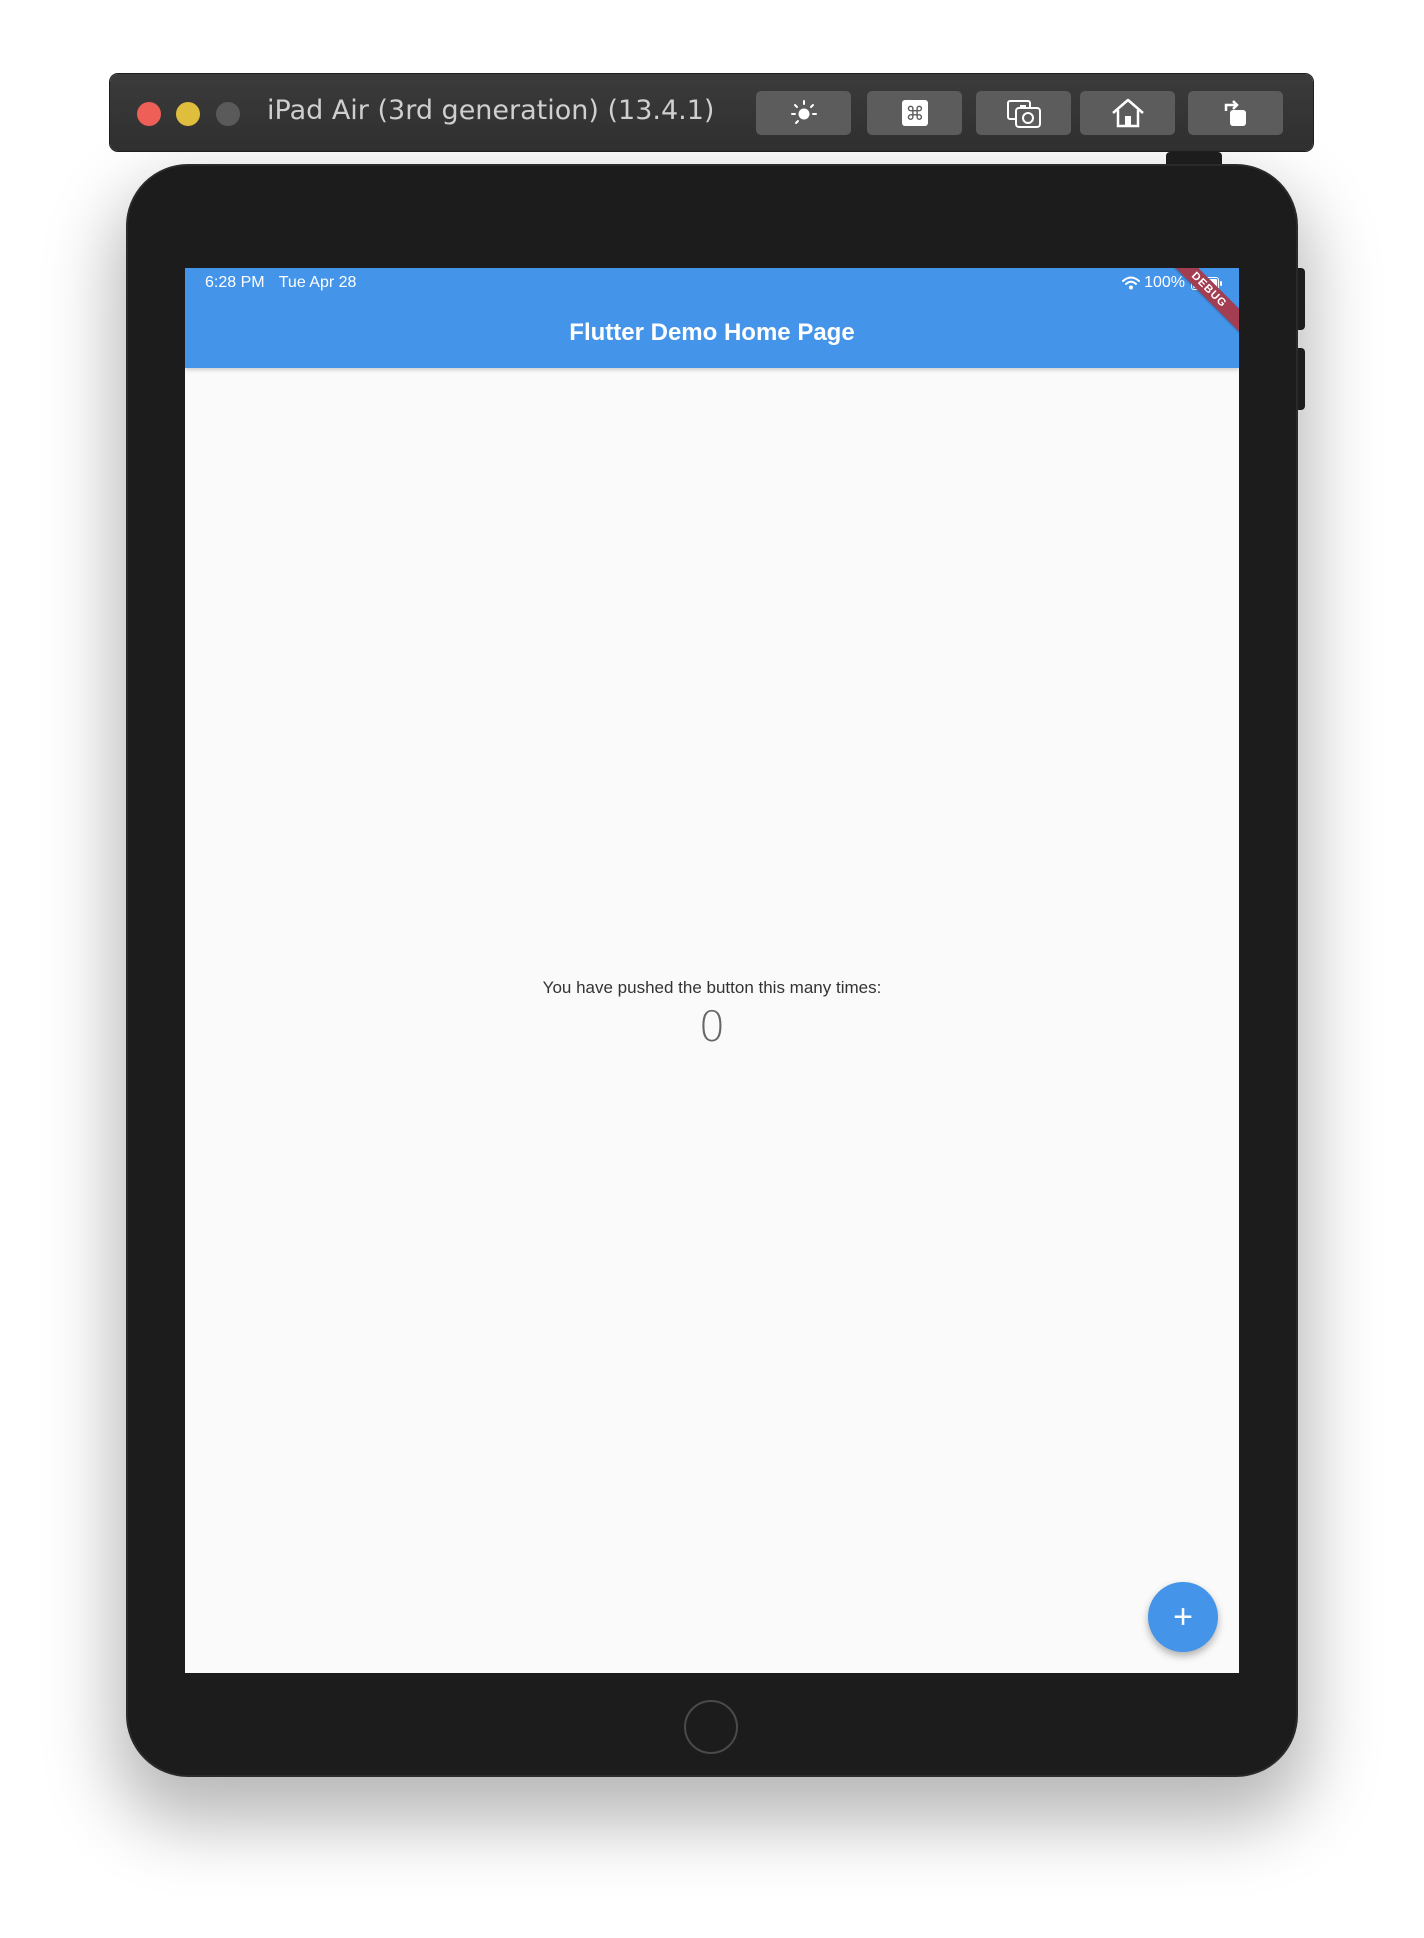  I want to click on status-bar-left: 6:28 PM Tue Apr 28, so click(285, 283).